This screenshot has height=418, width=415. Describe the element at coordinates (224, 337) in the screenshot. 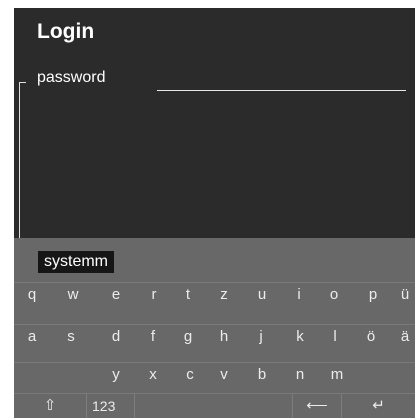

I see `key-h: h` at that location.